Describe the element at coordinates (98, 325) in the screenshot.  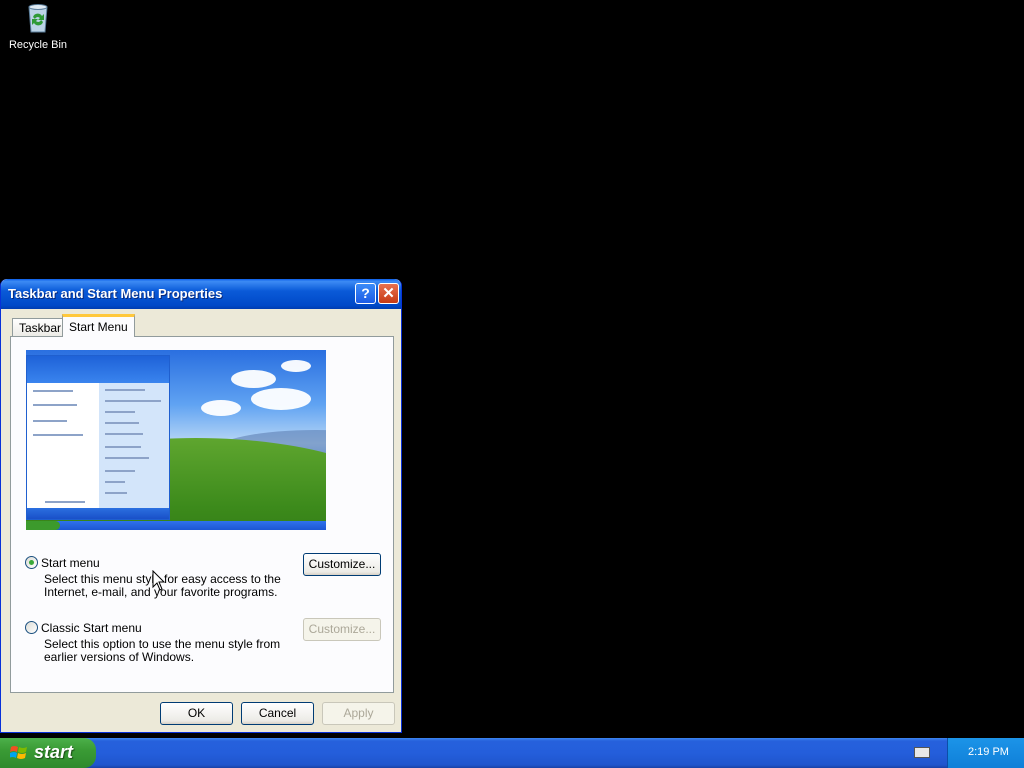
I see `tab-start-menu: Start Menu` at that location.